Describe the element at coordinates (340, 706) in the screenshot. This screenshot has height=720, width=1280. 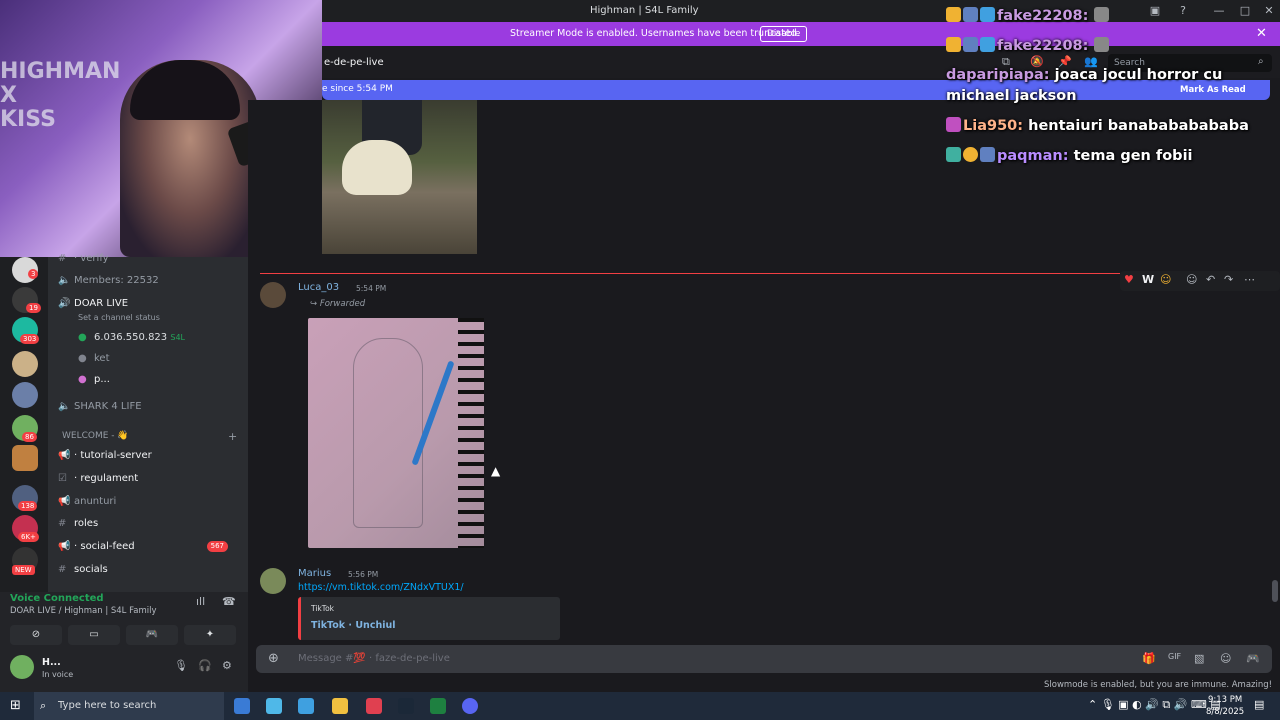
I see `file-explorer-icon` at that location.